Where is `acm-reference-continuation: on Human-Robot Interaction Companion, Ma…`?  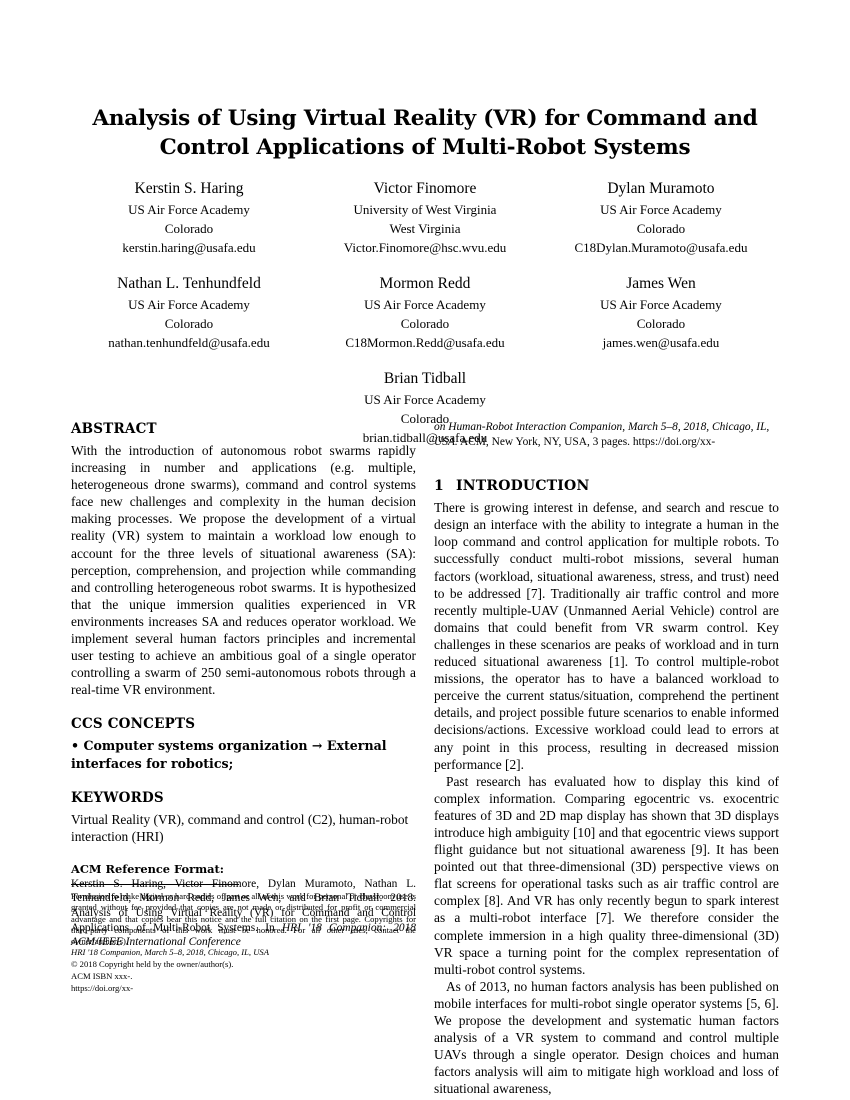 acm-reference-continuation: on Human-Robot Interaction Companion, Ma… is located at coordinates (606, 434).